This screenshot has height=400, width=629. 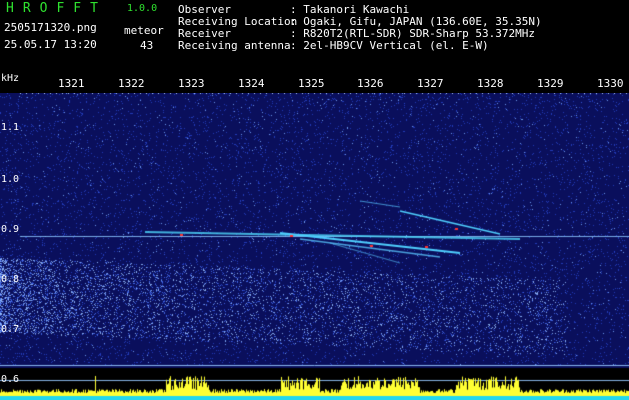 I want to click on app-brand: HROFFT, so click(x=56, y=8).